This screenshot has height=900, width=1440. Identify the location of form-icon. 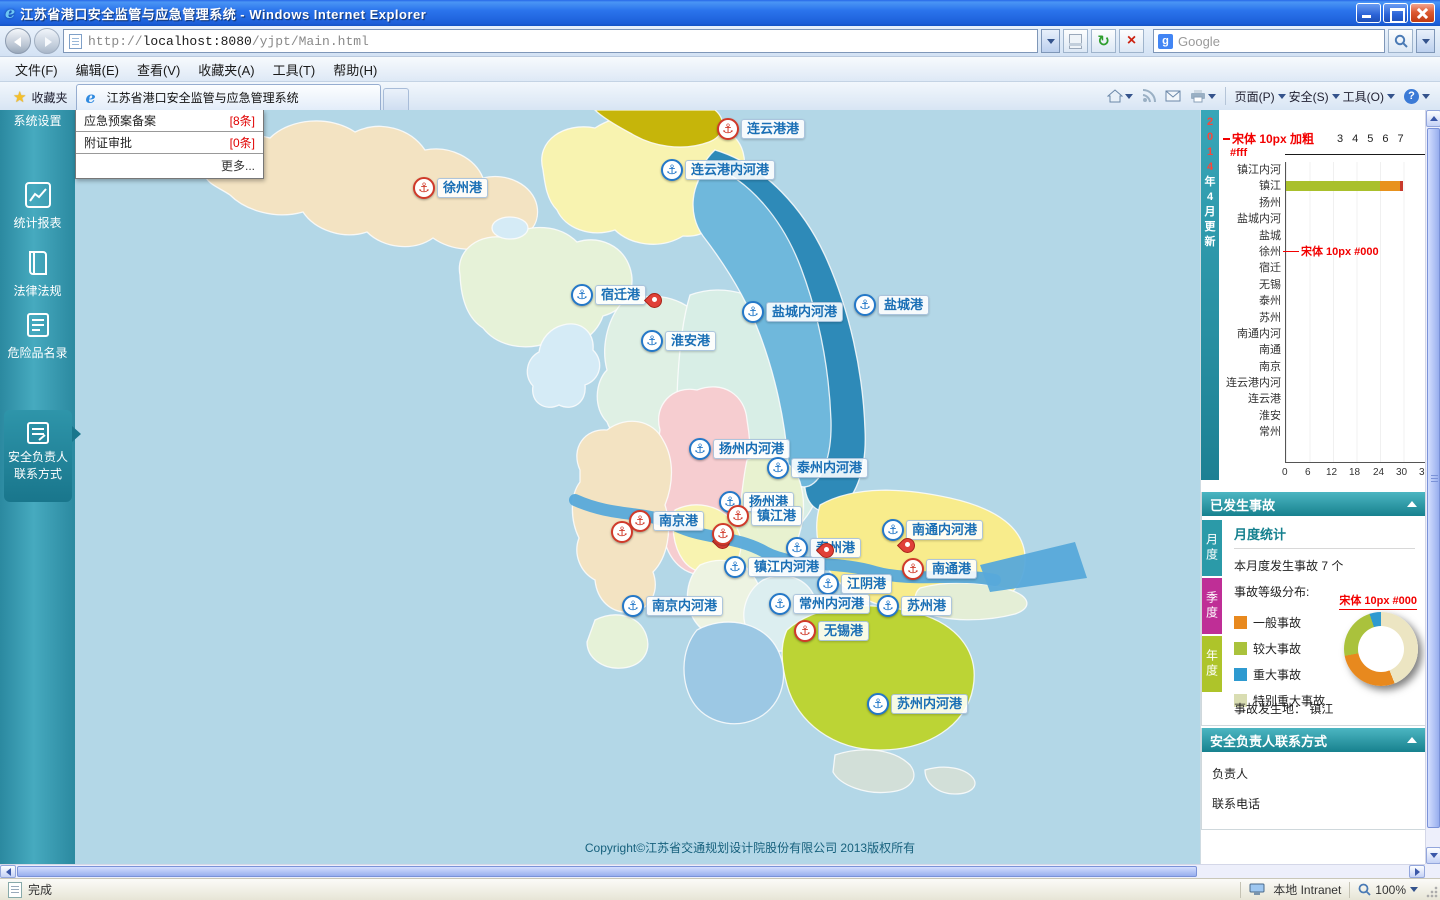
(38, 433).